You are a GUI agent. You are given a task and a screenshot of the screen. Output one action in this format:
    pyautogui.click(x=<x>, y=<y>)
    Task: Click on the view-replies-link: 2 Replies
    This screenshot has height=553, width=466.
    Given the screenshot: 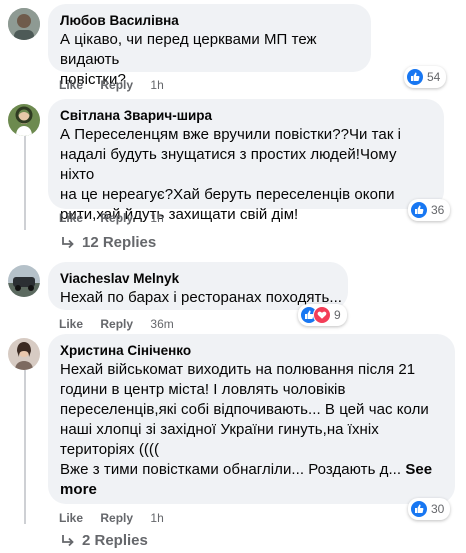 What is the action you would take?
    pyautogui.click(x=104, y=540)
    